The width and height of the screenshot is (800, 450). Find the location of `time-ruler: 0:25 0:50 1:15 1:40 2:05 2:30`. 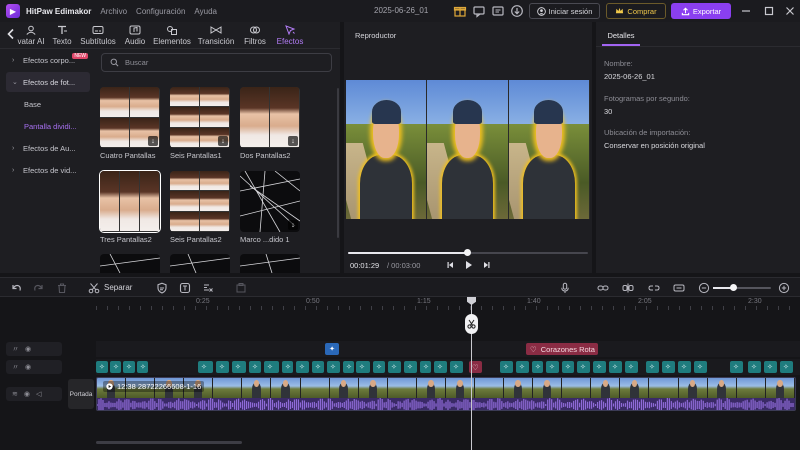

time-ruler: 0:25 0:50 1:15 1:40 2:05 2:30 is located at coordinates (448, 304).